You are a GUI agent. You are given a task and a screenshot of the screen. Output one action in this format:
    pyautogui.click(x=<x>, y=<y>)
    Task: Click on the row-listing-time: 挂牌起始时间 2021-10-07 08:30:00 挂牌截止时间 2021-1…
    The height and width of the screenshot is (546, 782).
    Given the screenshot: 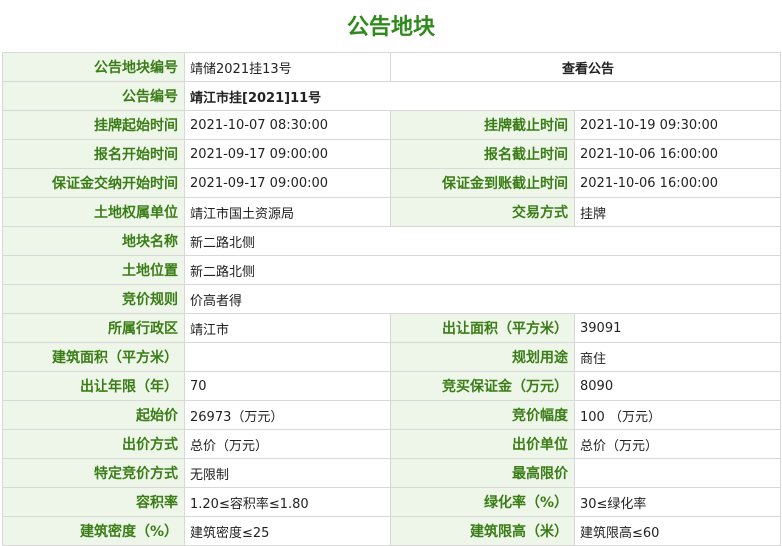 What is the action you would take?
    pyautogui.click(x=392, y=125)
    